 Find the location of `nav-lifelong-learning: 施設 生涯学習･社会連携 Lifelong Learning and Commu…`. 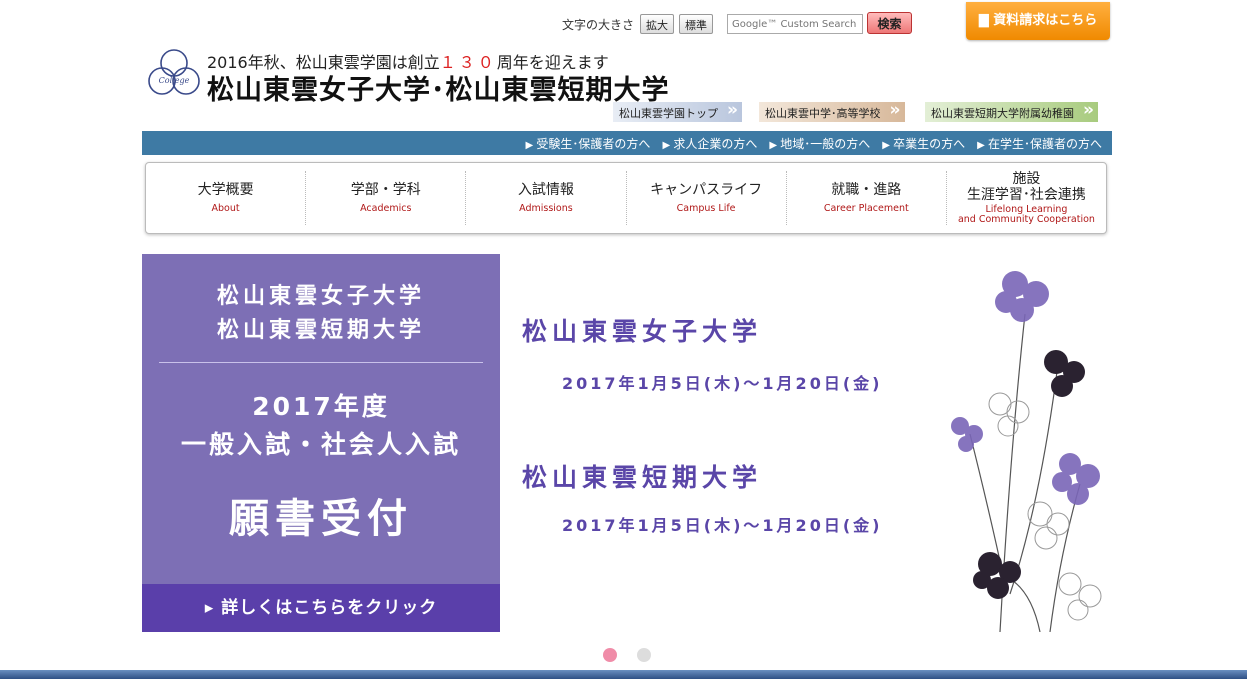

nav-lifelong-learning: 施設 生涯学習･社会連携 Lifelong Learning and Commu… is located at coordinates (1026, 198).